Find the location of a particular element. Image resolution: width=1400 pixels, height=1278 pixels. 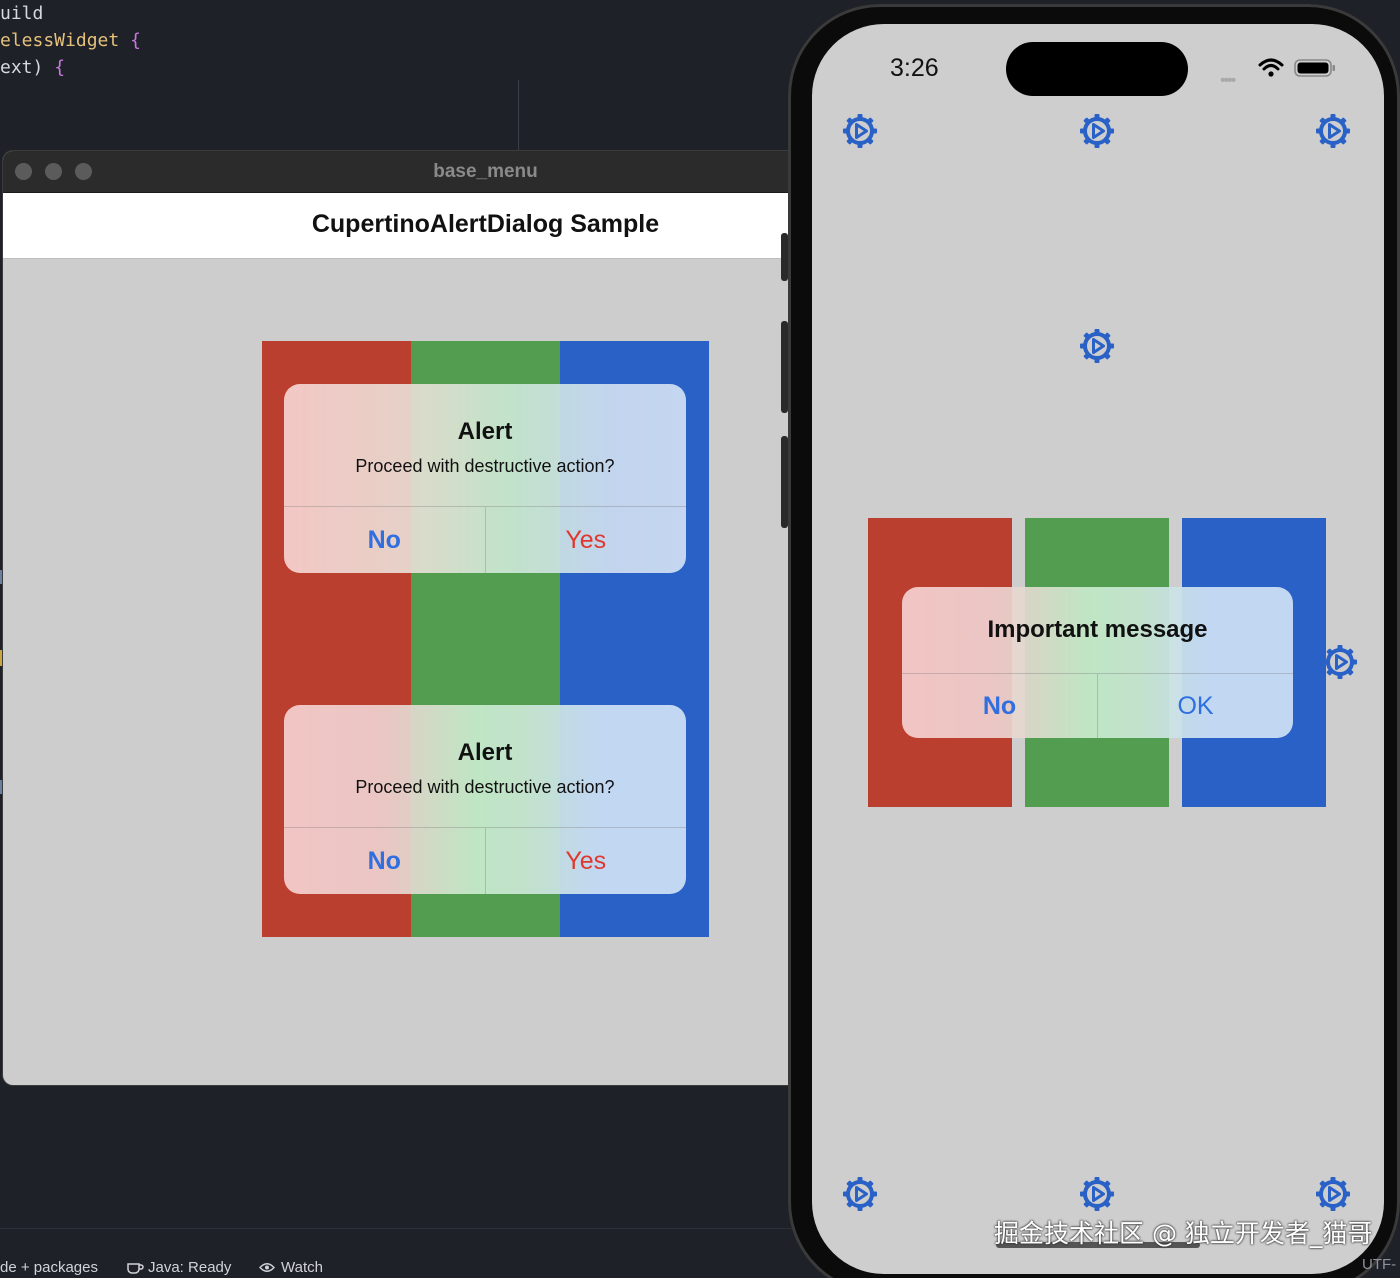

wifi-icon is located at coordinates (1271, 67).